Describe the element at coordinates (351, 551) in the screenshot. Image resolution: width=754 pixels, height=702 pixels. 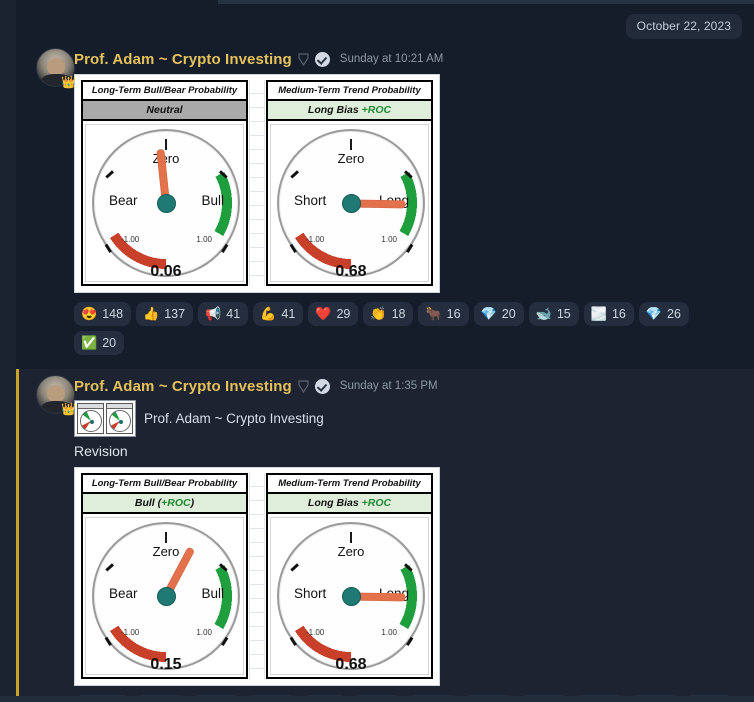
I see `label-zero: Zero` at that location.